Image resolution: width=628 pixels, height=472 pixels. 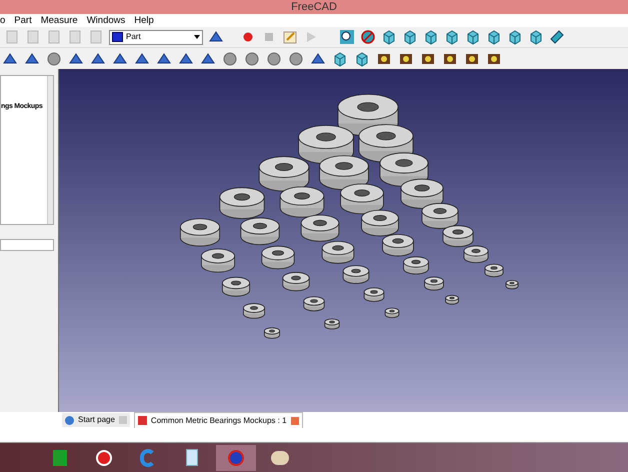 What do you see at coordinates (27, 245) in the screenshot?
I see `property-field` at bounding box center [27, 245].